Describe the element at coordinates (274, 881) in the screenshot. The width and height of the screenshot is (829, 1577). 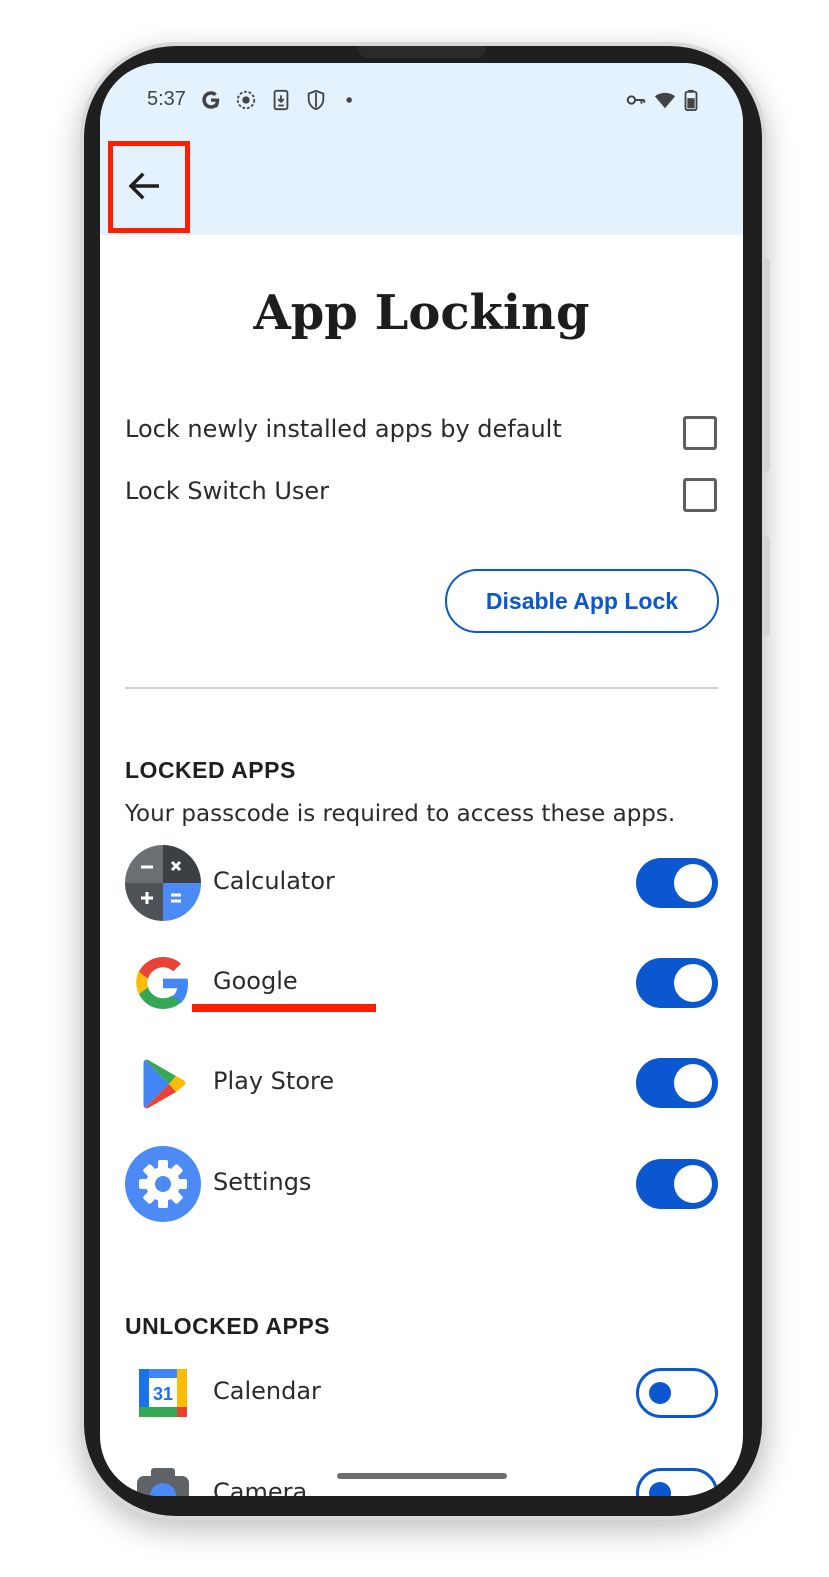
I see `app-name-calculator: Calculator` at that location.